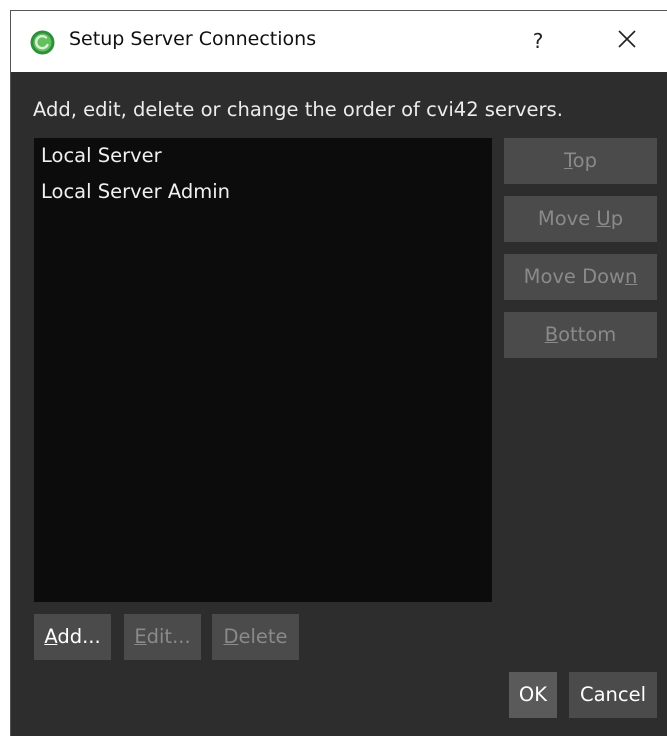 The height and width of the screenshot is (736, 667). I want to click on dialog-title: Setup Server Connections, so click(193, 39).